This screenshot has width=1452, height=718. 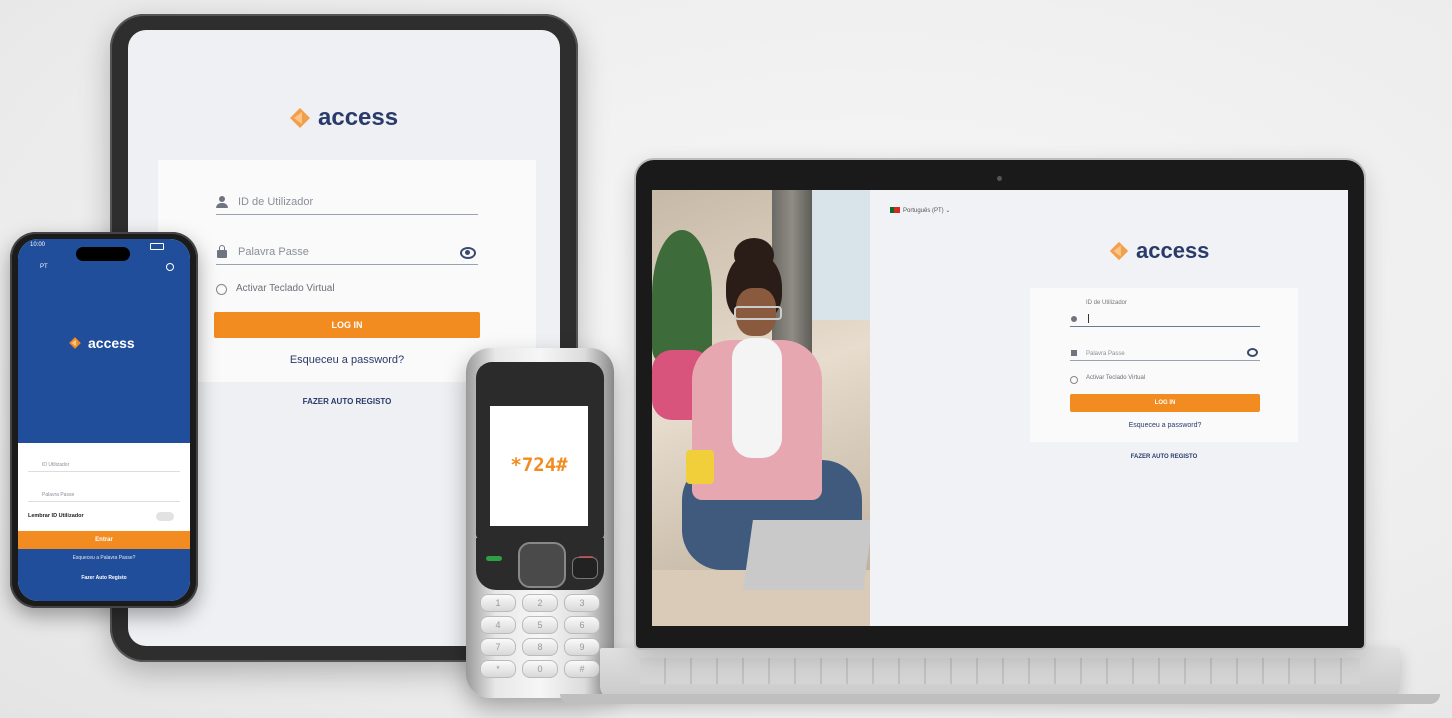 I want to click on key-5: 5, so click(x=540, y=625).